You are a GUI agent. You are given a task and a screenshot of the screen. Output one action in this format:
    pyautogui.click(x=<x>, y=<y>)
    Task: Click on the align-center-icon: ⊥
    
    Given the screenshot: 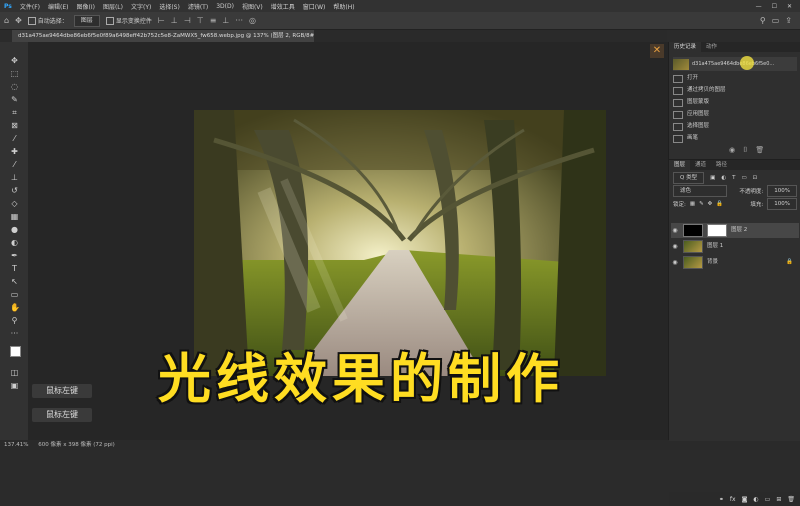 What is the action you would take?
    pyautogui.click(x=174, y=20)
    